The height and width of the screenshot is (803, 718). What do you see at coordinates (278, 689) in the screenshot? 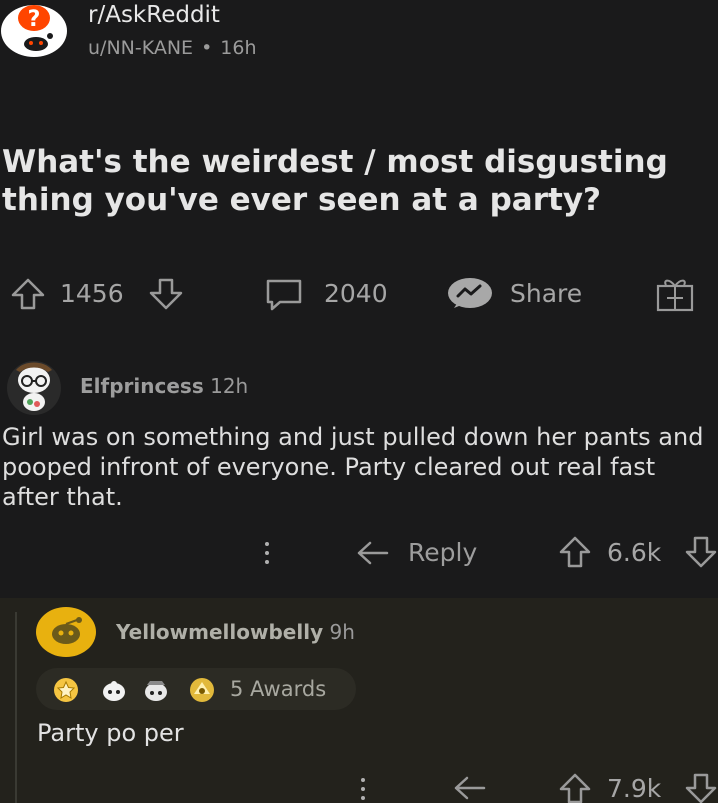
I see `awards-count: 5 Awards` at bounding box center [278, 689].